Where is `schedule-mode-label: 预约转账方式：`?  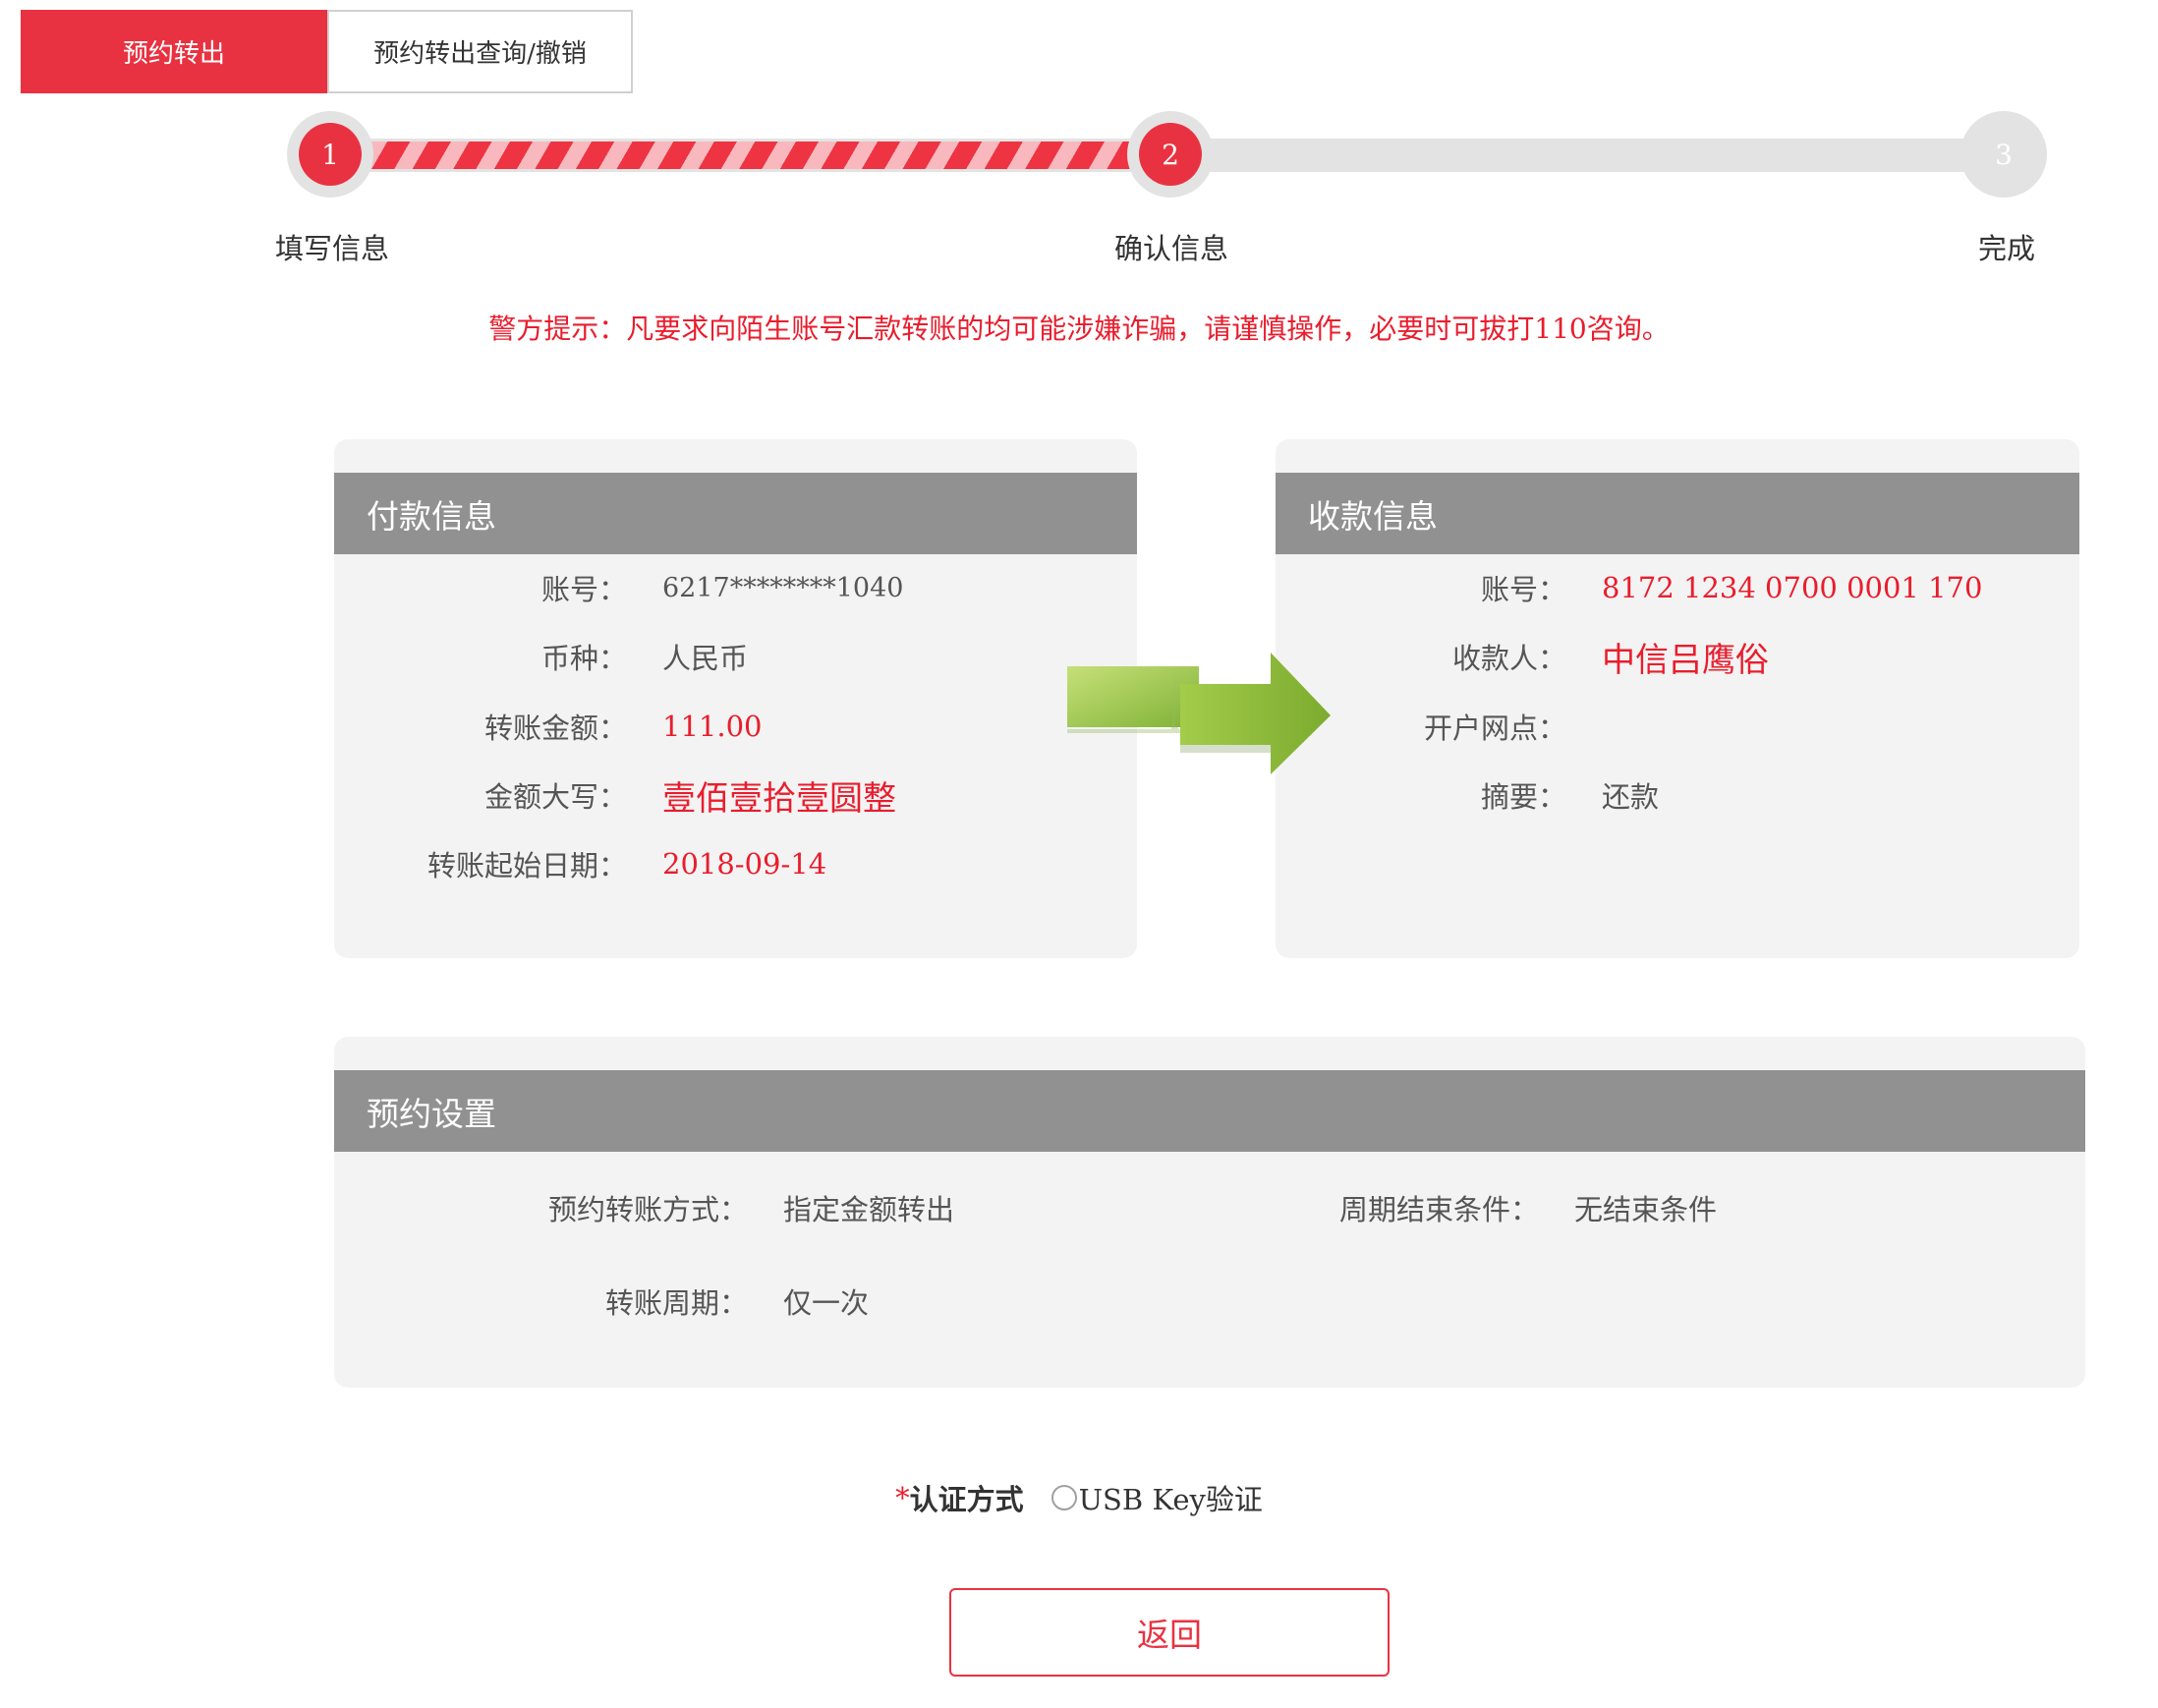 schedule-mode-label: 预约转账方式： is located at coordinates (647, 1209).